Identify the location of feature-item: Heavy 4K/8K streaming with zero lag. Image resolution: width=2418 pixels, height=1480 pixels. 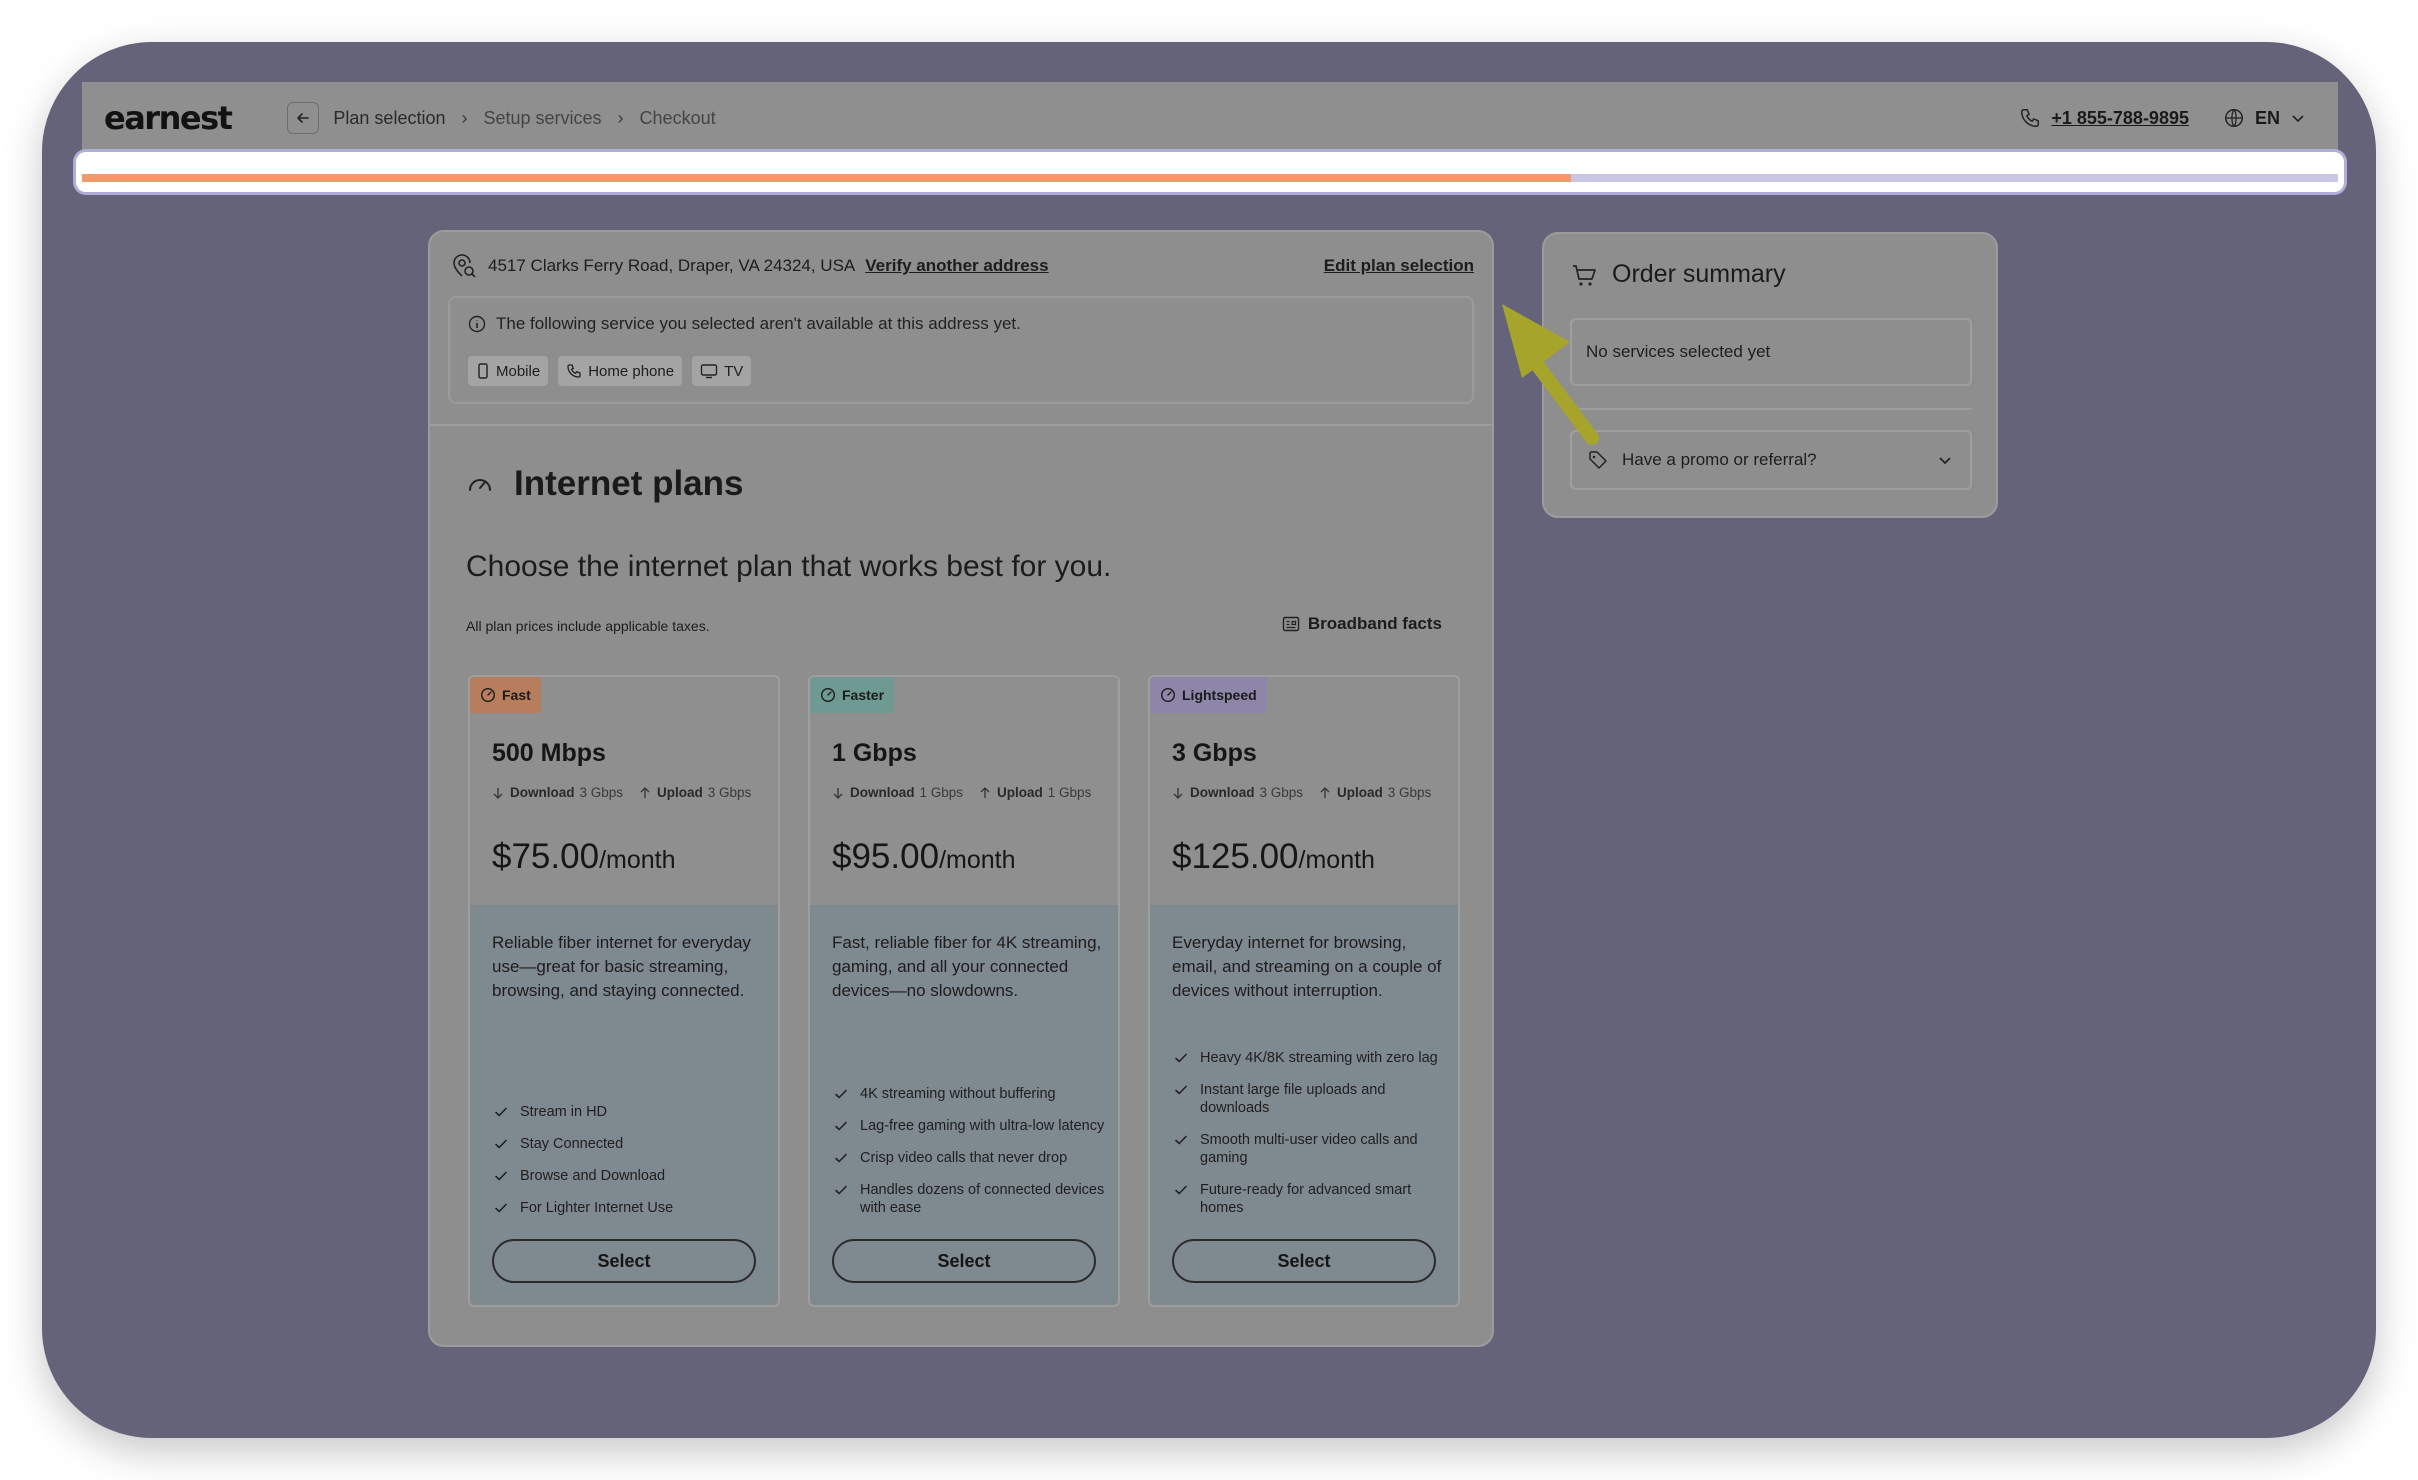
(1311, 1058).